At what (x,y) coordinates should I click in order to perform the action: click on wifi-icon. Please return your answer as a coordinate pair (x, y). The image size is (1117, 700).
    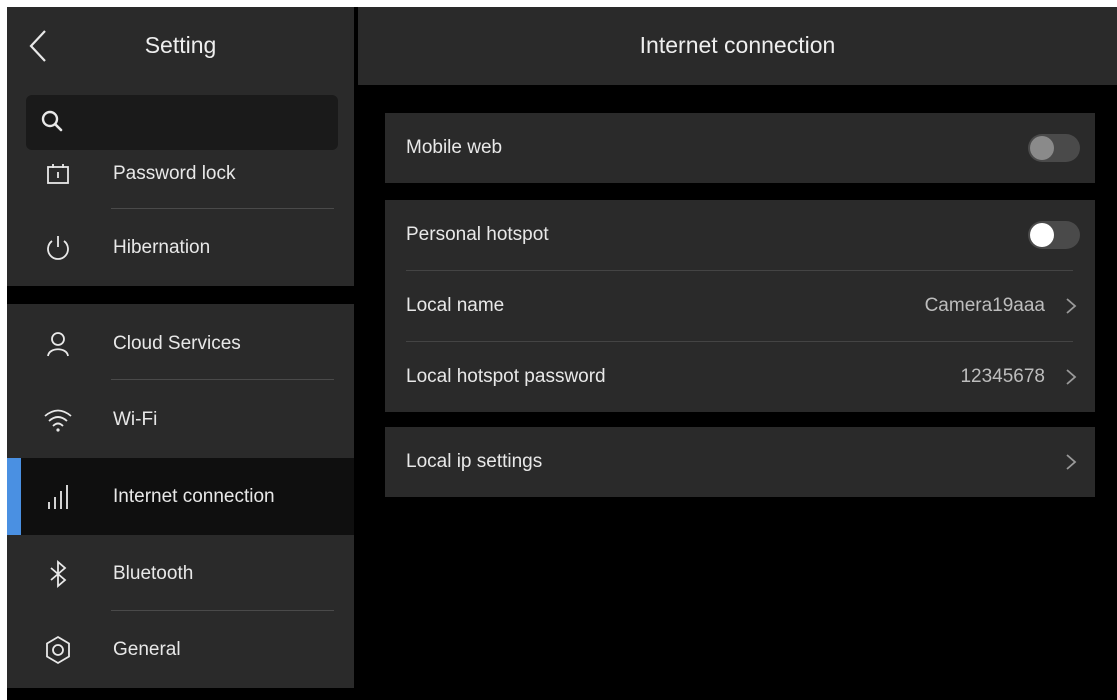
    Looking at the image, I should click on (58, 420).